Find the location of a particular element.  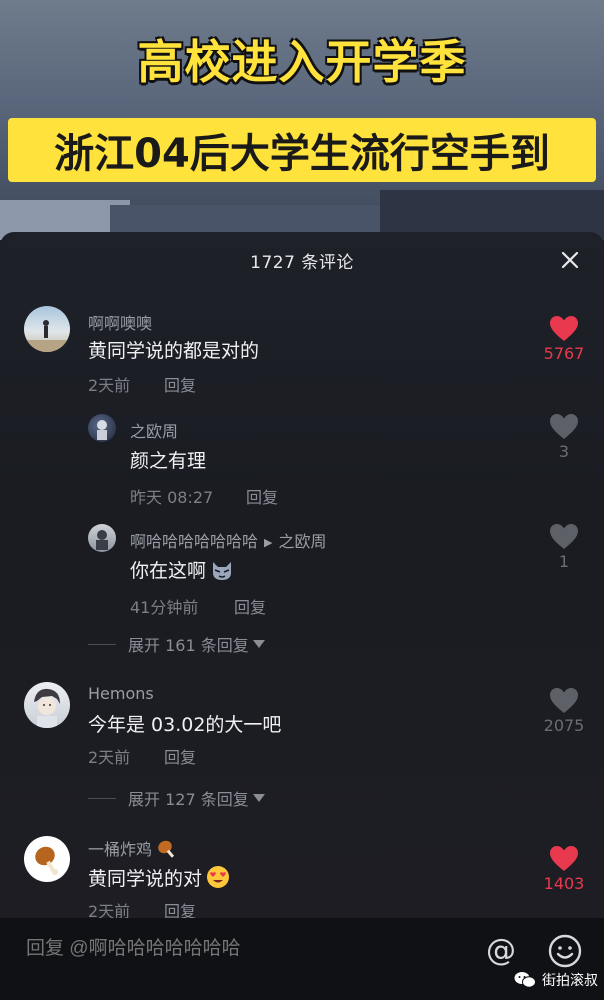

video-title-banner: 浙江04后大学生流行空手到 is located at coordinates (302, 150).